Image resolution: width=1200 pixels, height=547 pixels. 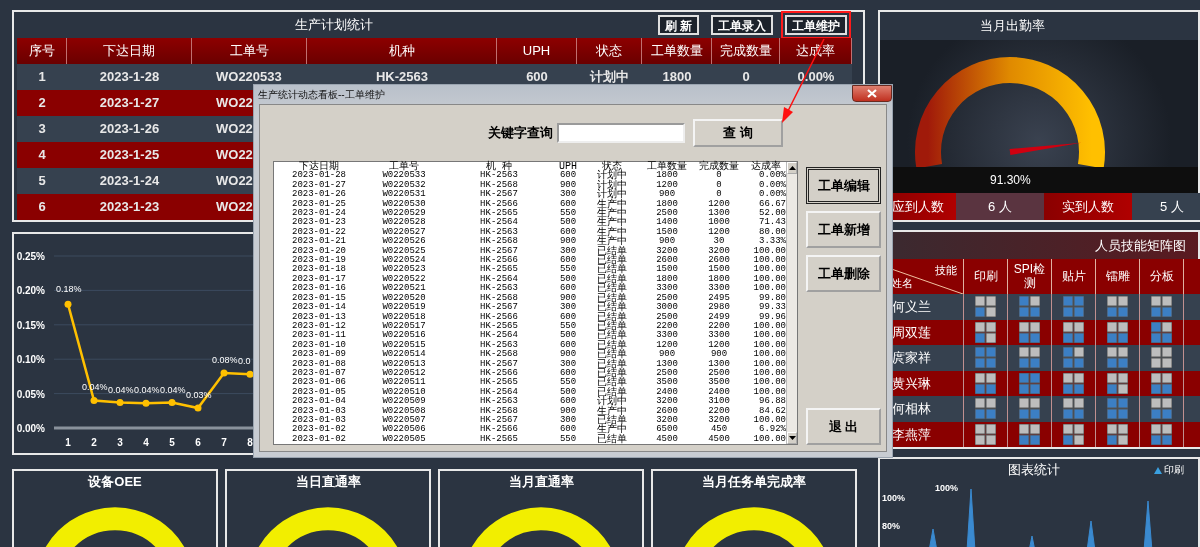 I want to click on search-button: 查 询, so click(x=738, y=133).